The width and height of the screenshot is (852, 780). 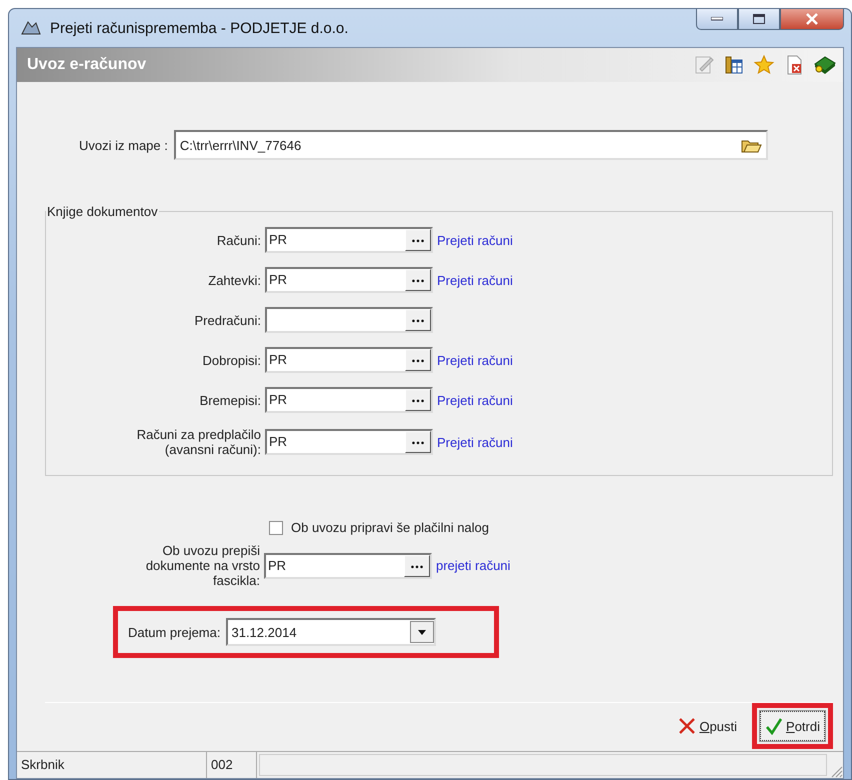 What do you see at coordinates (825, 65) in the screenshot?
I see `book-icon` at bounding box center [825, 65].